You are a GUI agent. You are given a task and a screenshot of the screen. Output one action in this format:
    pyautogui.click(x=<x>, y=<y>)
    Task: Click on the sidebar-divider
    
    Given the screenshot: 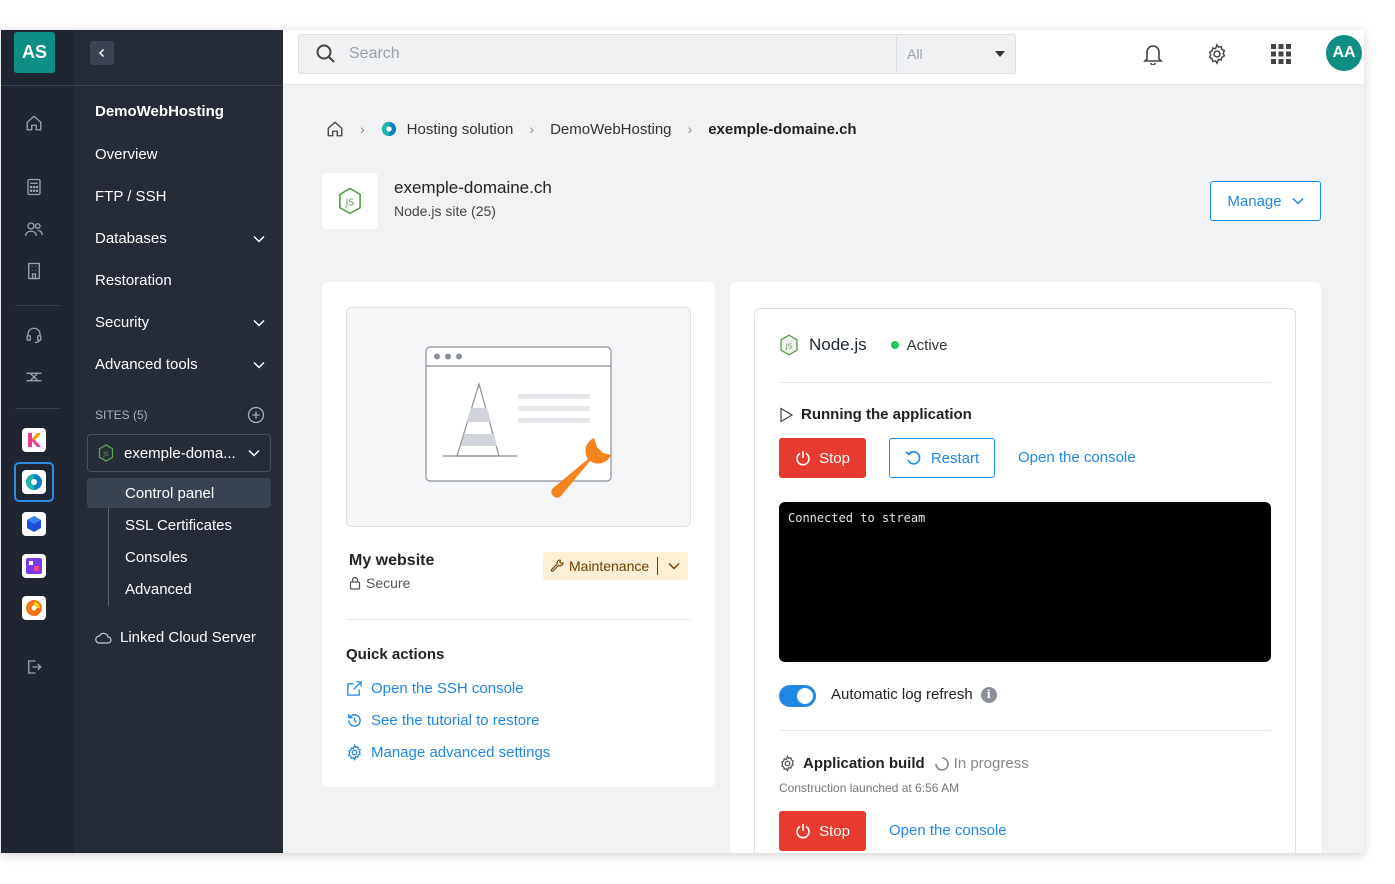 What is the action you would take?
    pyautogui.click(x=178, y=85)
    